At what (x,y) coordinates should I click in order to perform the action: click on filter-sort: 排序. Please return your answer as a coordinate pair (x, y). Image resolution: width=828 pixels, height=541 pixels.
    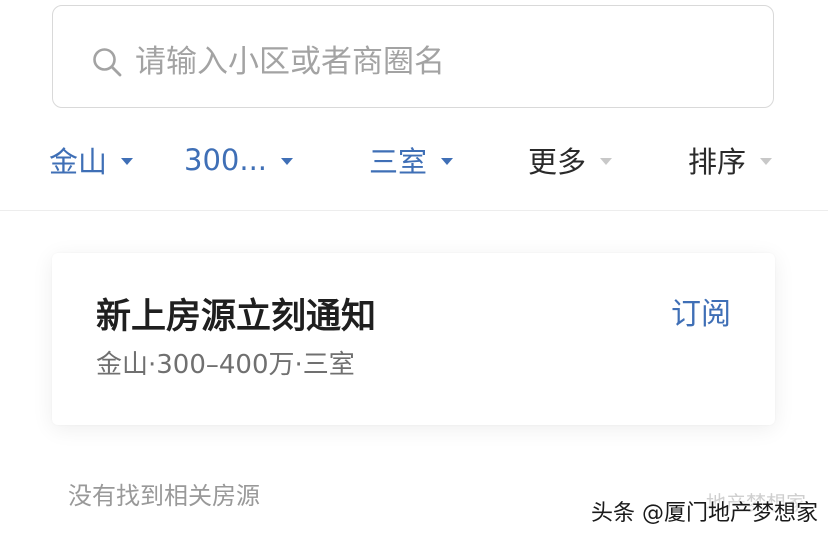
    Looking at the image, I should click on (730, 160).